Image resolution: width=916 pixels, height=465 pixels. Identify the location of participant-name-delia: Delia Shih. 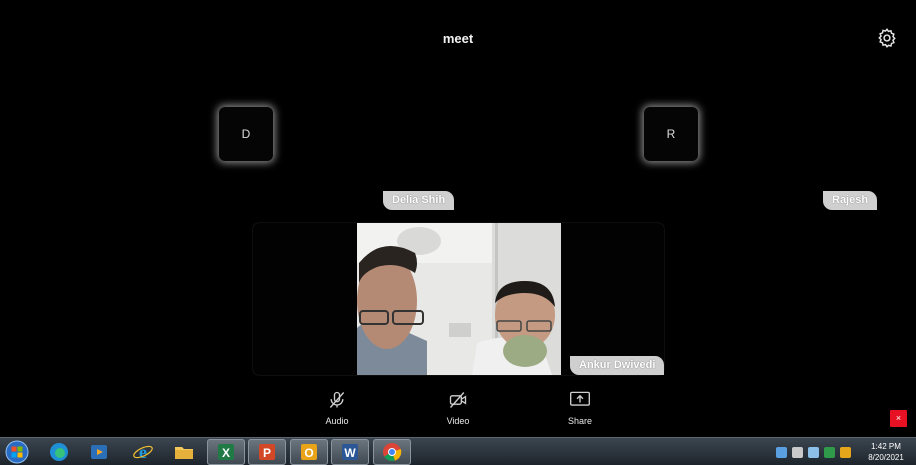
(419, 200).